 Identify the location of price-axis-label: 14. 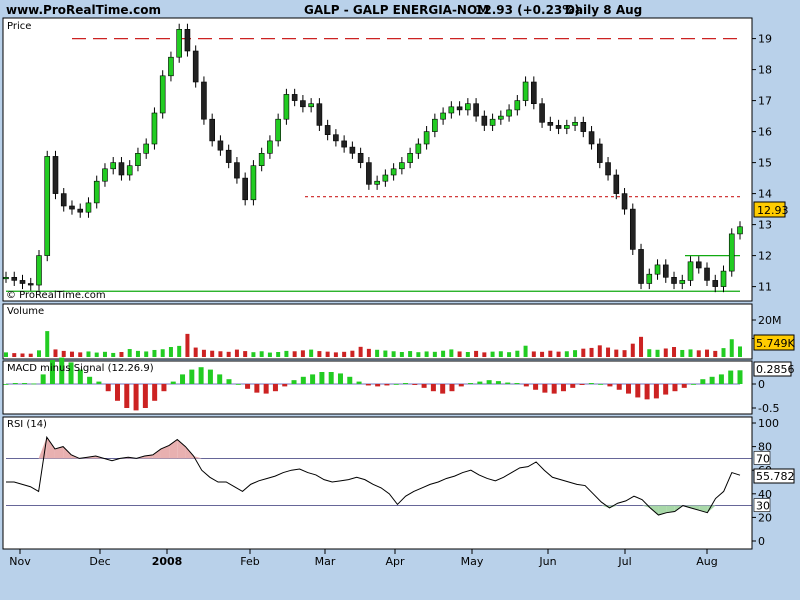
(765, 194).